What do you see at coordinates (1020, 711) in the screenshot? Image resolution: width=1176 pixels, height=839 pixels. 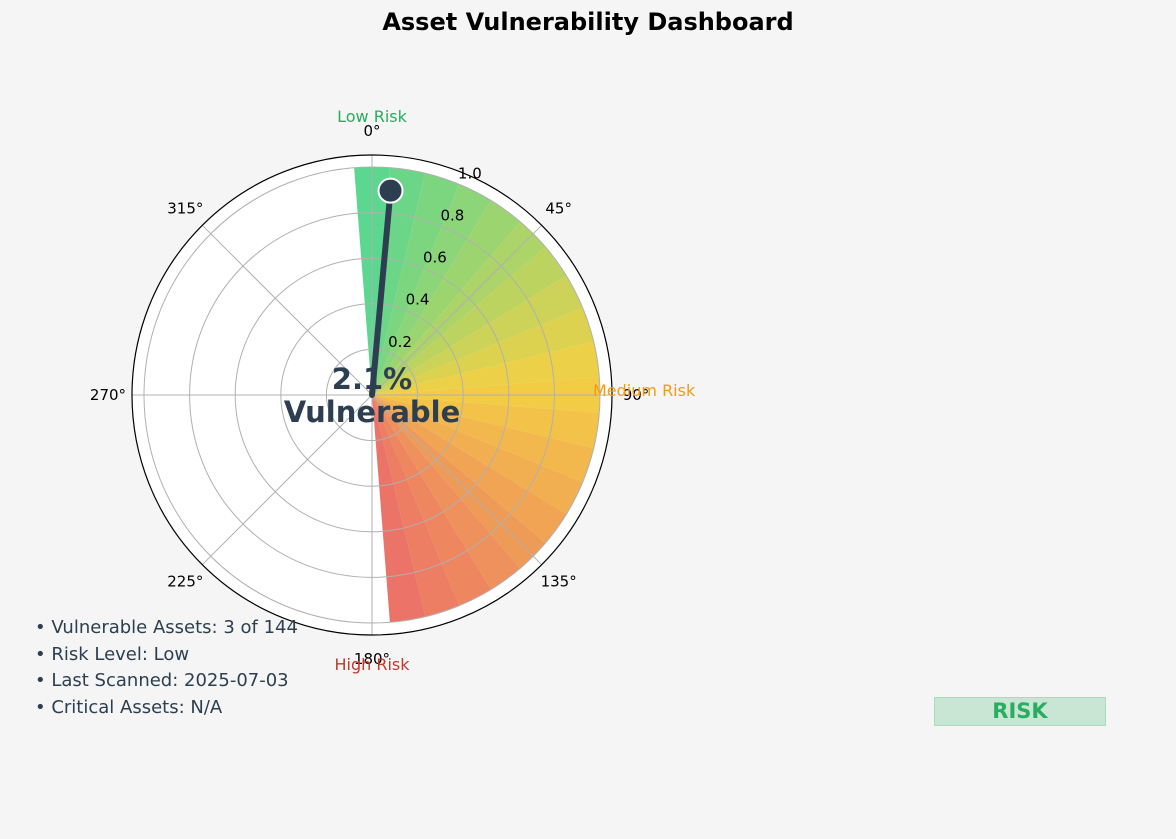 I see `risk-badge: RISK` at bounding box center [1020, 711].